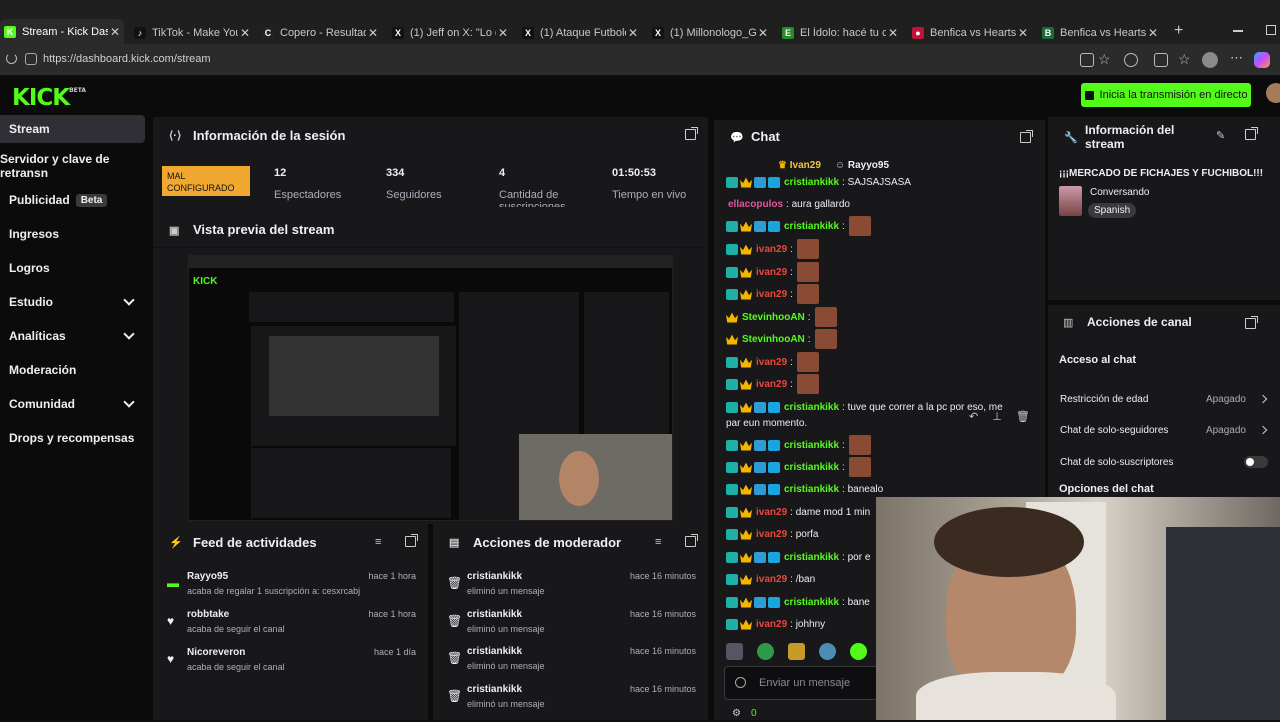  I want to click on kick-logo: KICKBETA, so click(49, 98).